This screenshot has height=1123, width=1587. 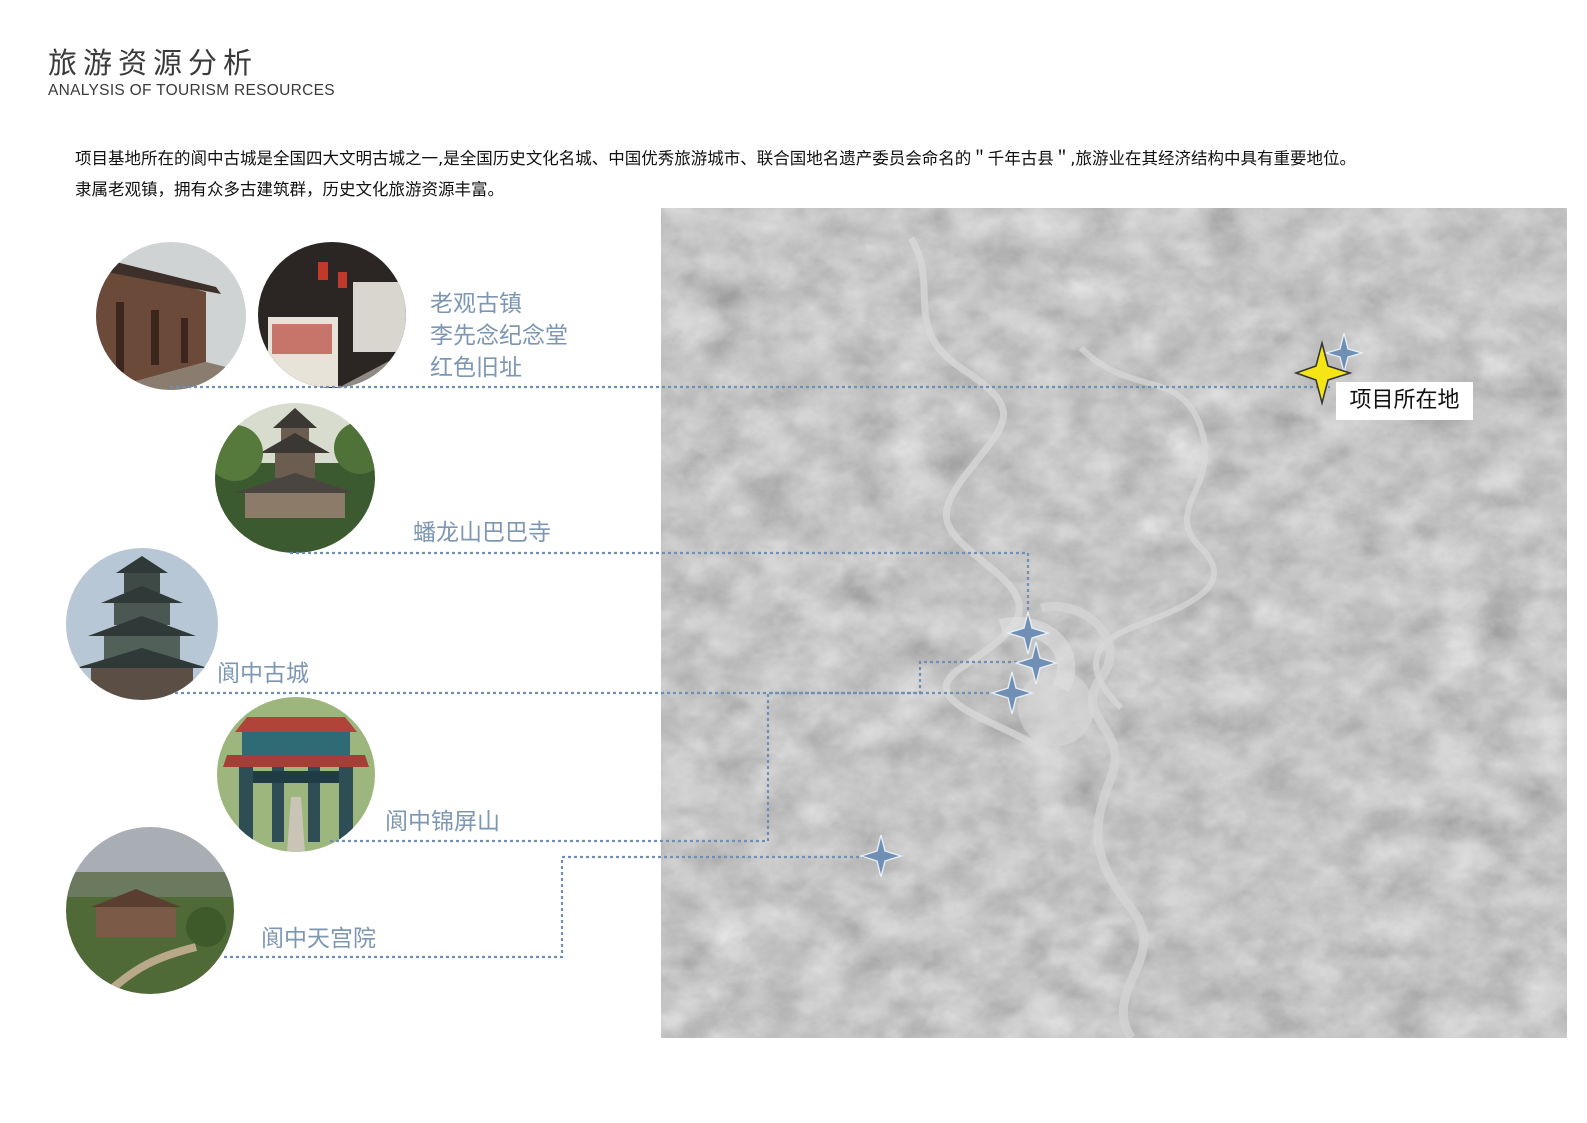 I want to click on site-marker-3-icon, so click(x=1036, y=663).